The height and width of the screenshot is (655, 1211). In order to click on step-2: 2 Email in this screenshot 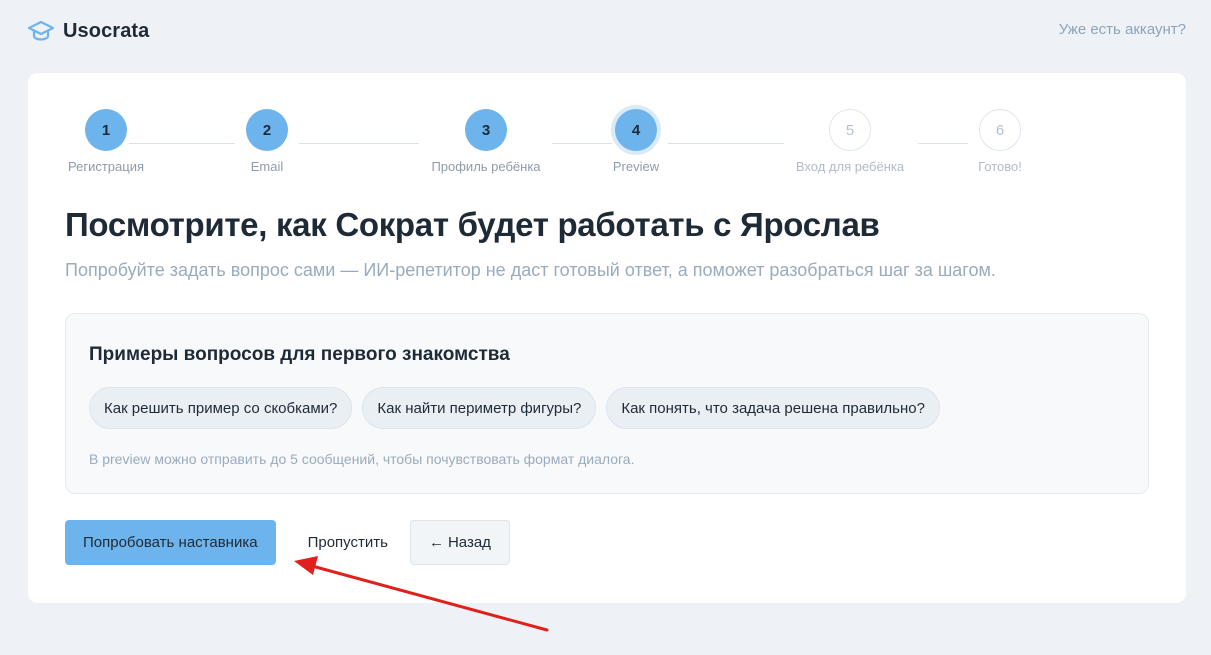, I will do `click(267, 141)`.